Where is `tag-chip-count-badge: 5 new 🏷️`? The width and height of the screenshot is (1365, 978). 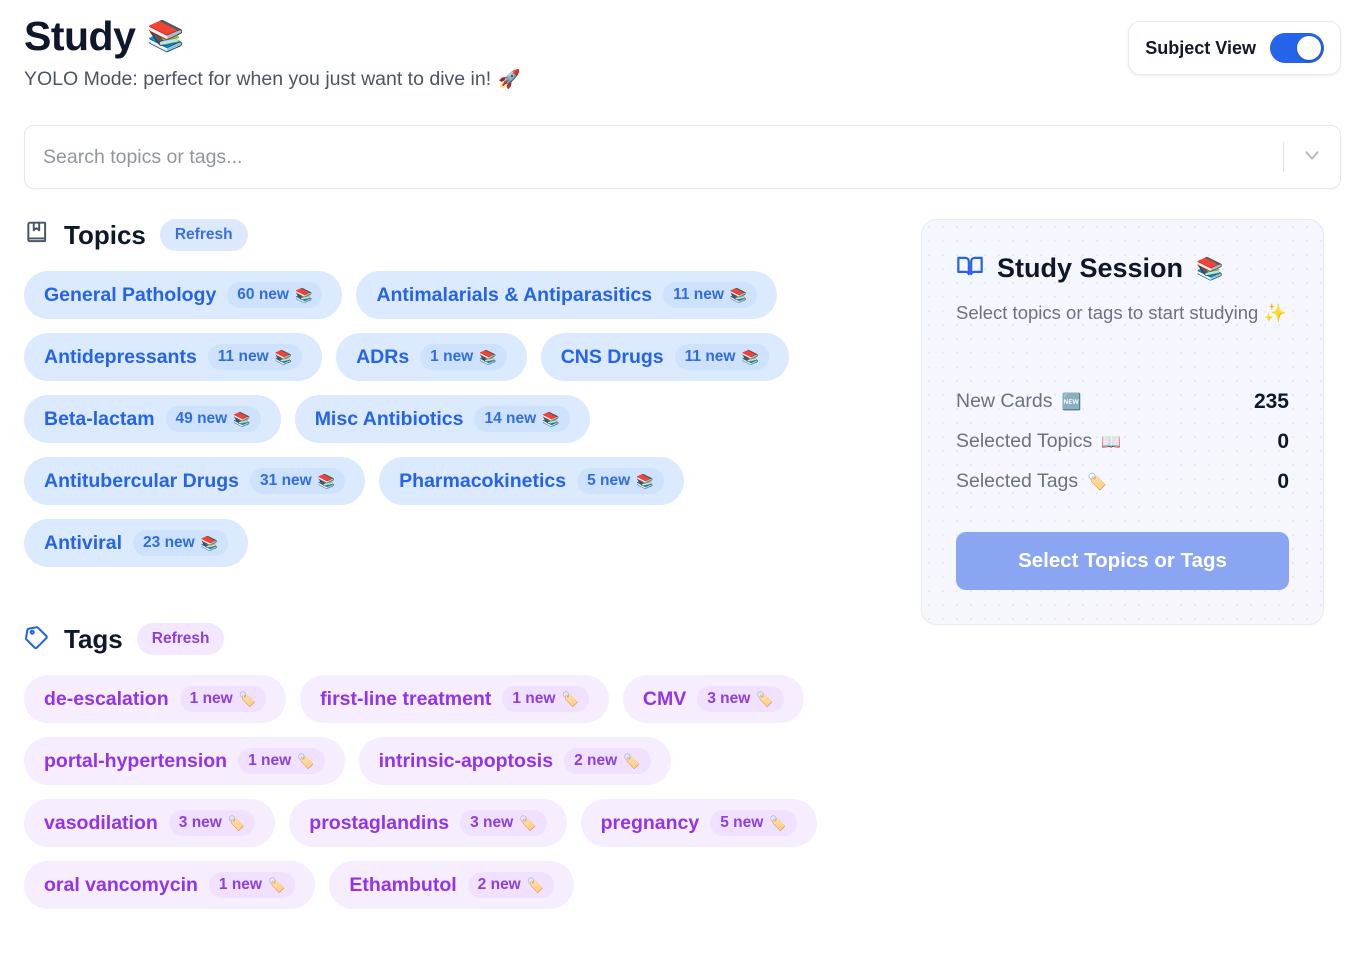
tag-chip-count-badge: 5 new 🏷️ is located at coordinates (753, 823).